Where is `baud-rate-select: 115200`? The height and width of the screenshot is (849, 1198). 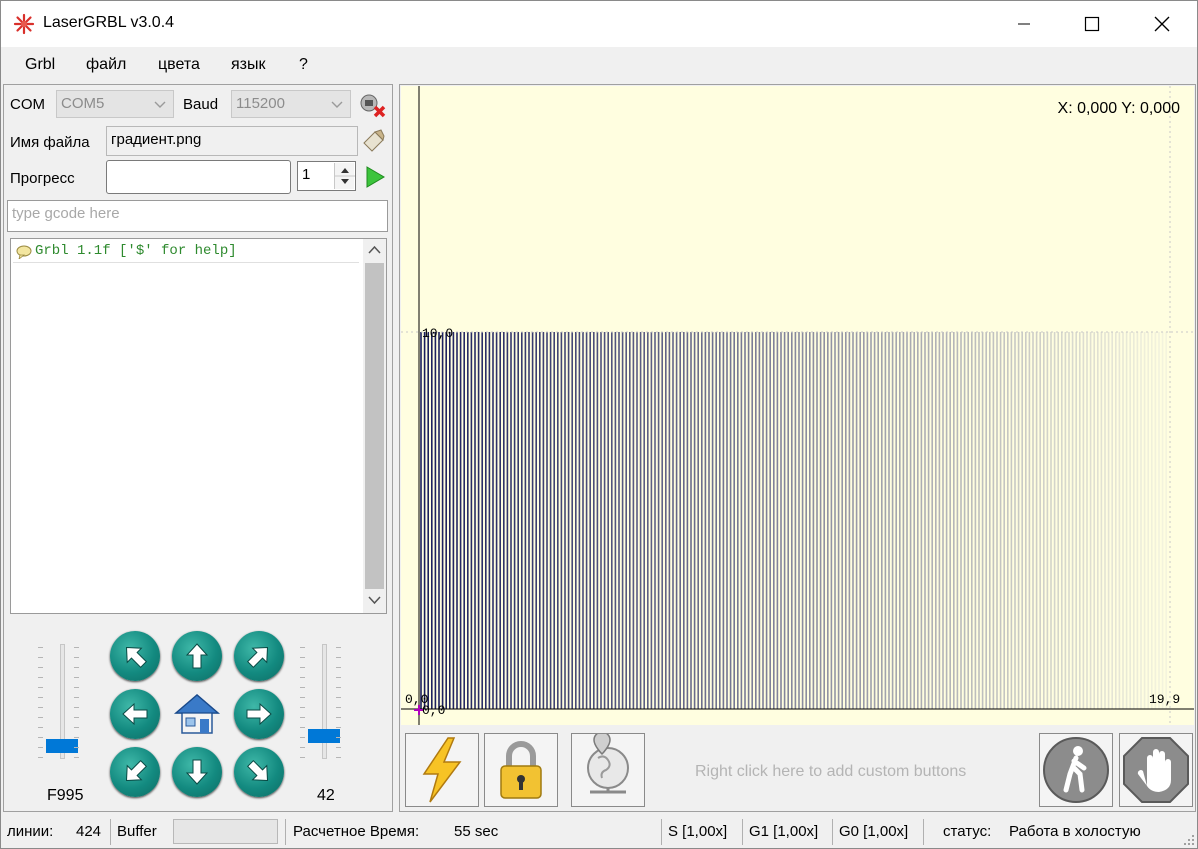 baud-rate-select: 115200 is located at coordinates (291, 104).